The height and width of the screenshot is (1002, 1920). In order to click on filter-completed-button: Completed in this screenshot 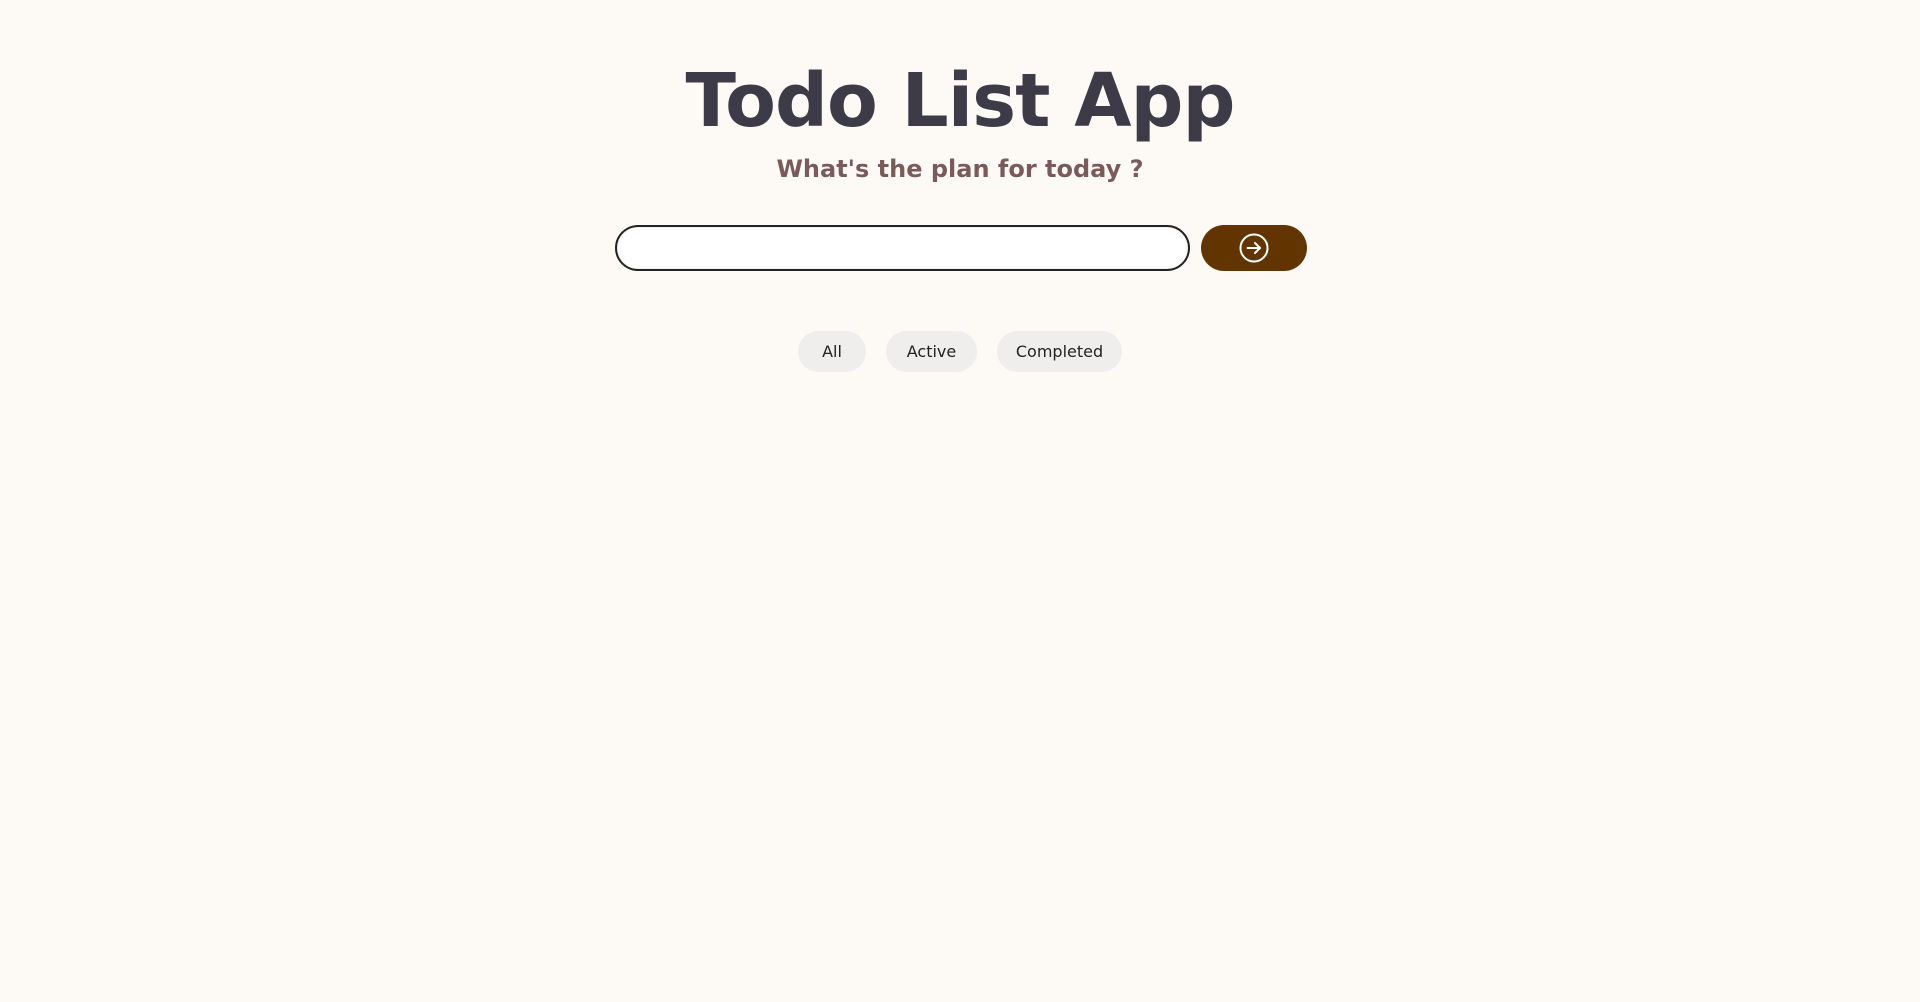, I will do `click(1059, 351)`.